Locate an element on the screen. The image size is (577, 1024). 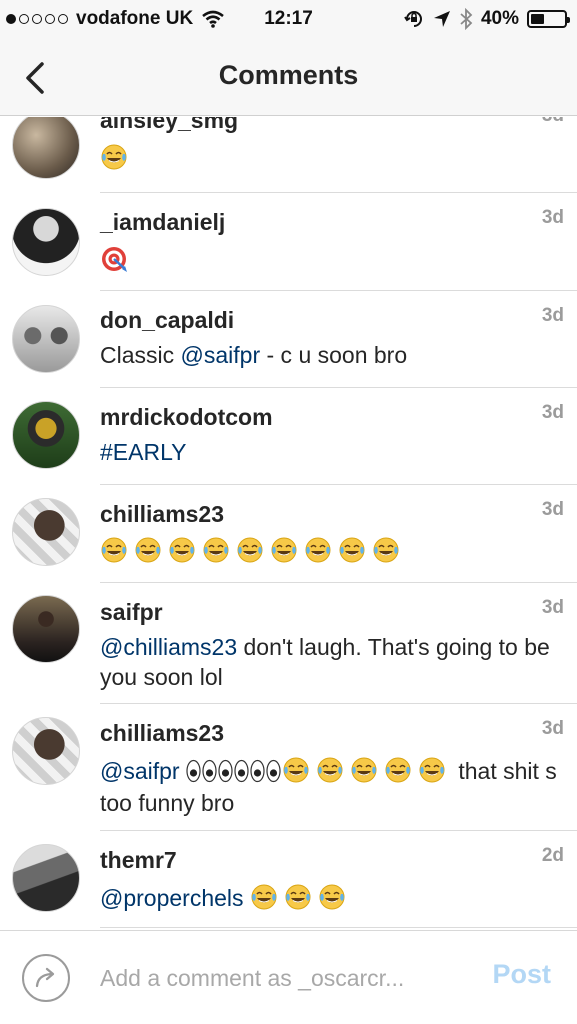
comment-text: Classic @saifpr - c u soon bro is located at coordinates (330, 355).